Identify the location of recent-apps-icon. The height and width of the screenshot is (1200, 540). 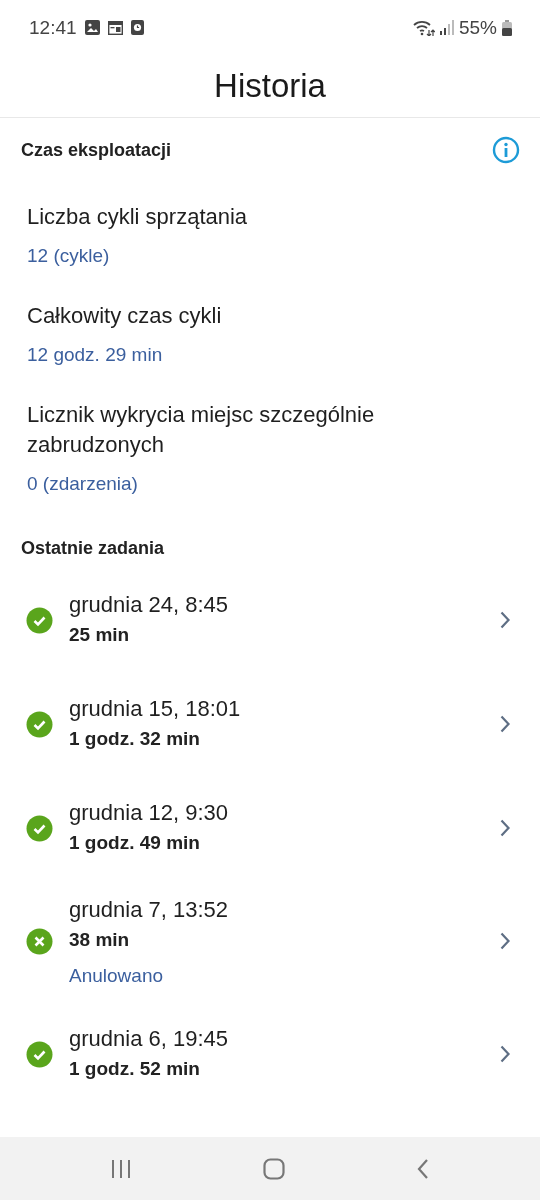
(121, 1168).